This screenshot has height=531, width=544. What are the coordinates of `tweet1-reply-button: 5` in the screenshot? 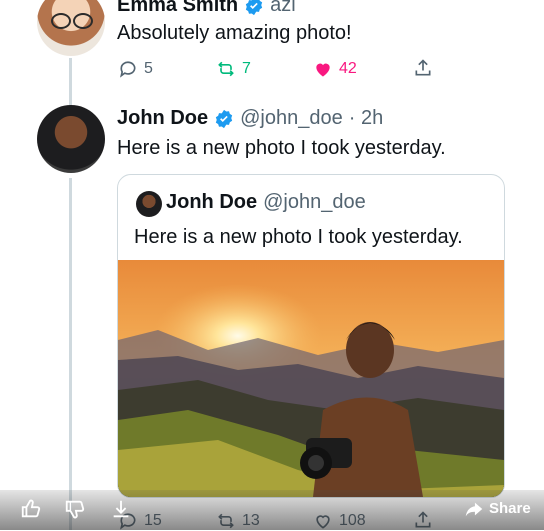 It's located at (135, 69).